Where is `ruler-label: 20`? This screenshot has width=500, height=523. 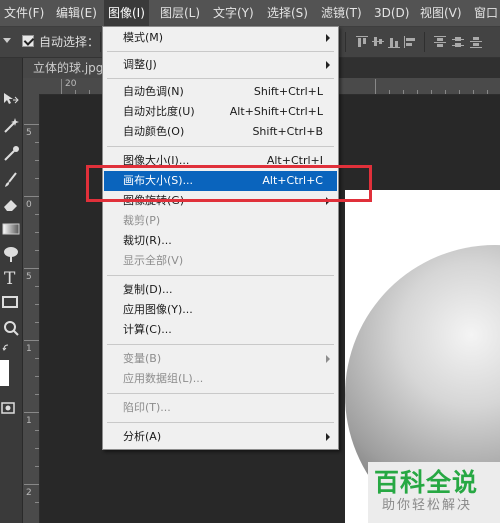
ruler-label: 20 is located at coordinates (71, 84).